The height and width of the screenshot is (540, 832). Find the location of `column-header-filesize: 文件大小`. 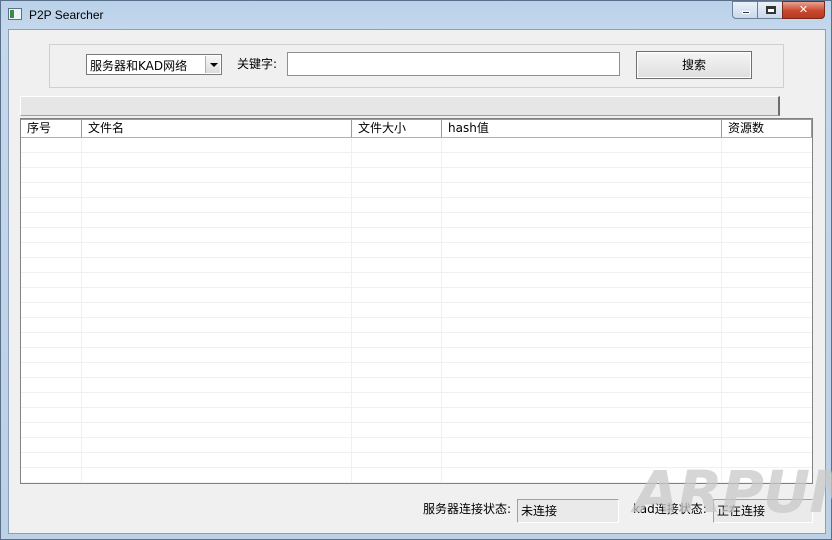

column-header-filesize: 文件大小 is located at coordinates (397, 128).